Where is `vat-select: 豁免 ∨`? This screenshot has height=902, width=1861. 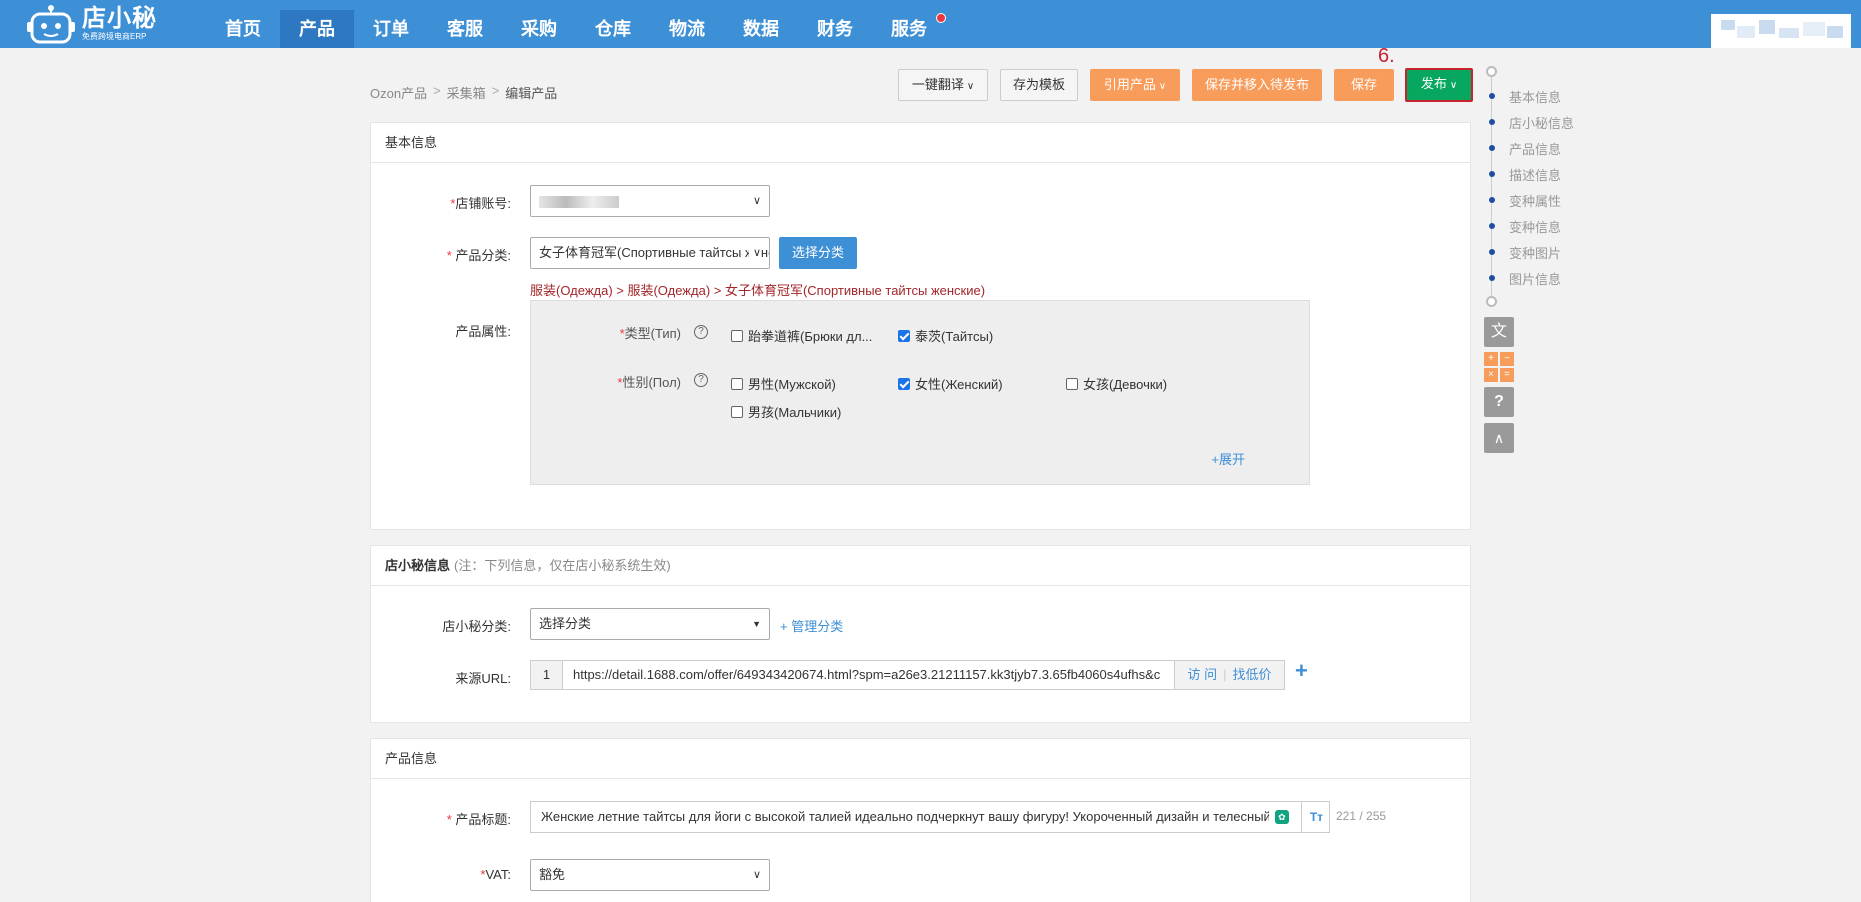
vat-select: 豁免 ∨ is located at coordinates (650, 875).